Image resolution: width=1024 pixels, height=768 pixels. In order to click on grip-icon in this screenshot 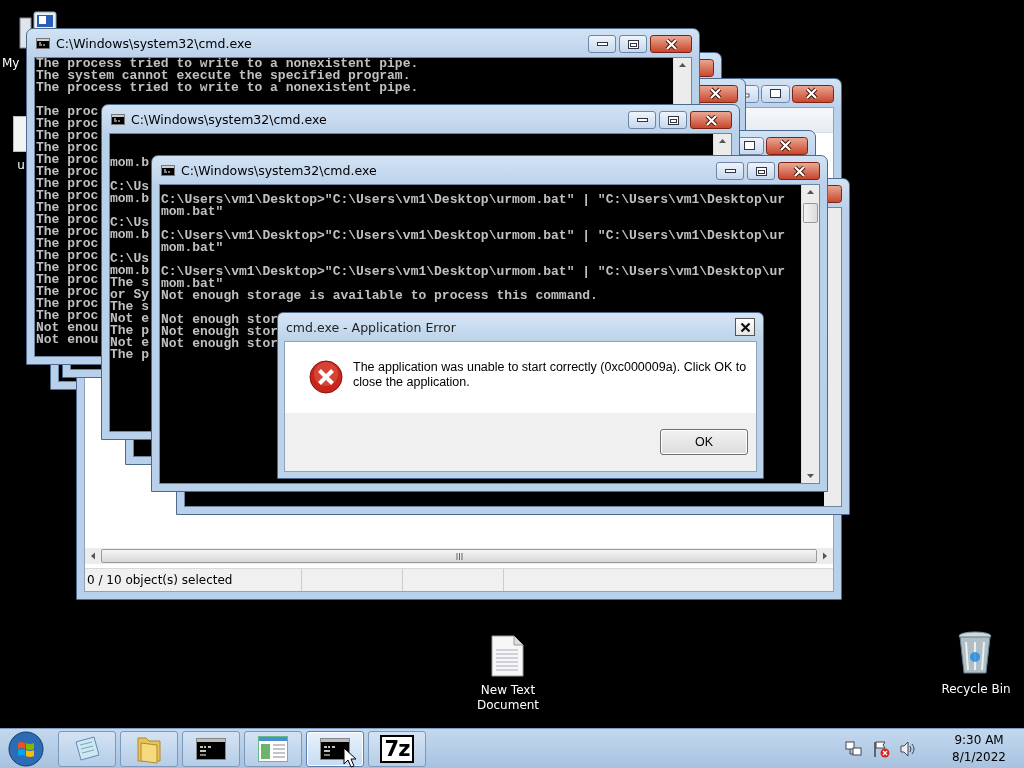, I will do `click(459, 556)`.